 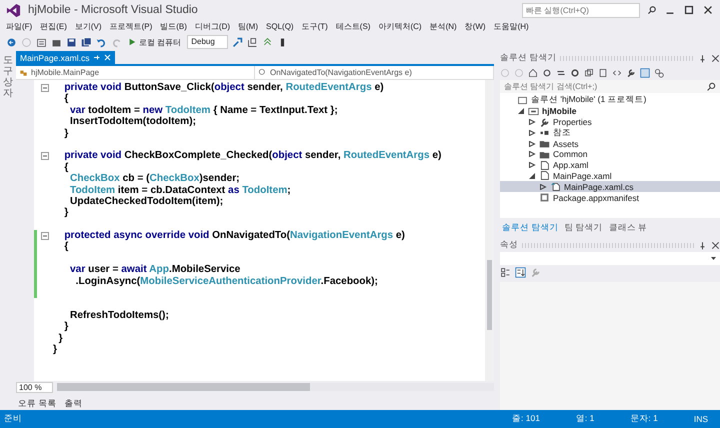 I want to click on tree-item: 솔루션 'hjMobile' (1 프로젝트), so click(x=610, y=100).